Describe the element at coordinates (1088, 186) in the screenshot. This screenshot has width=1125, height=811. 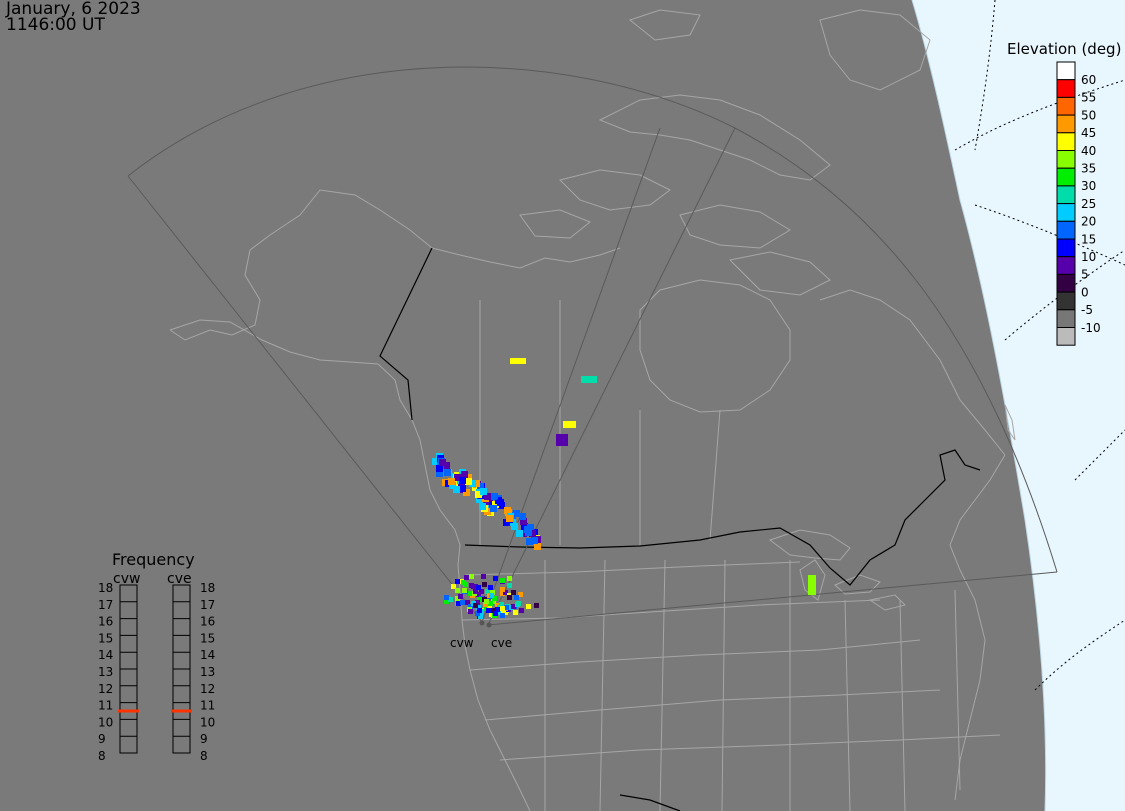
I see `legend-label: 30` at that location.